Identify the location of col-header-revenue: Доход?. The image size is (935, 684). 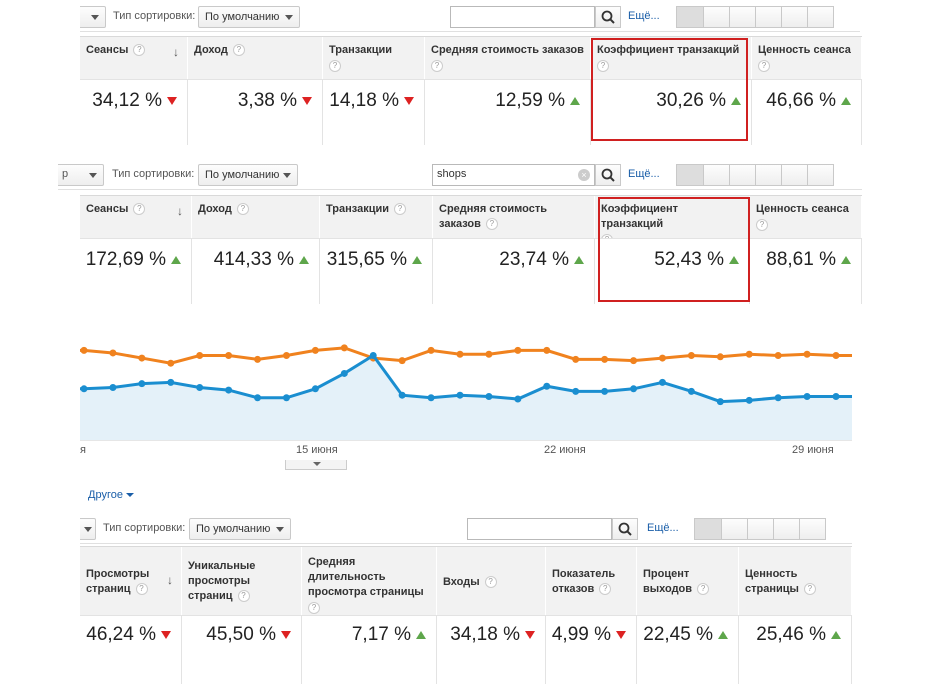
(255, 58).